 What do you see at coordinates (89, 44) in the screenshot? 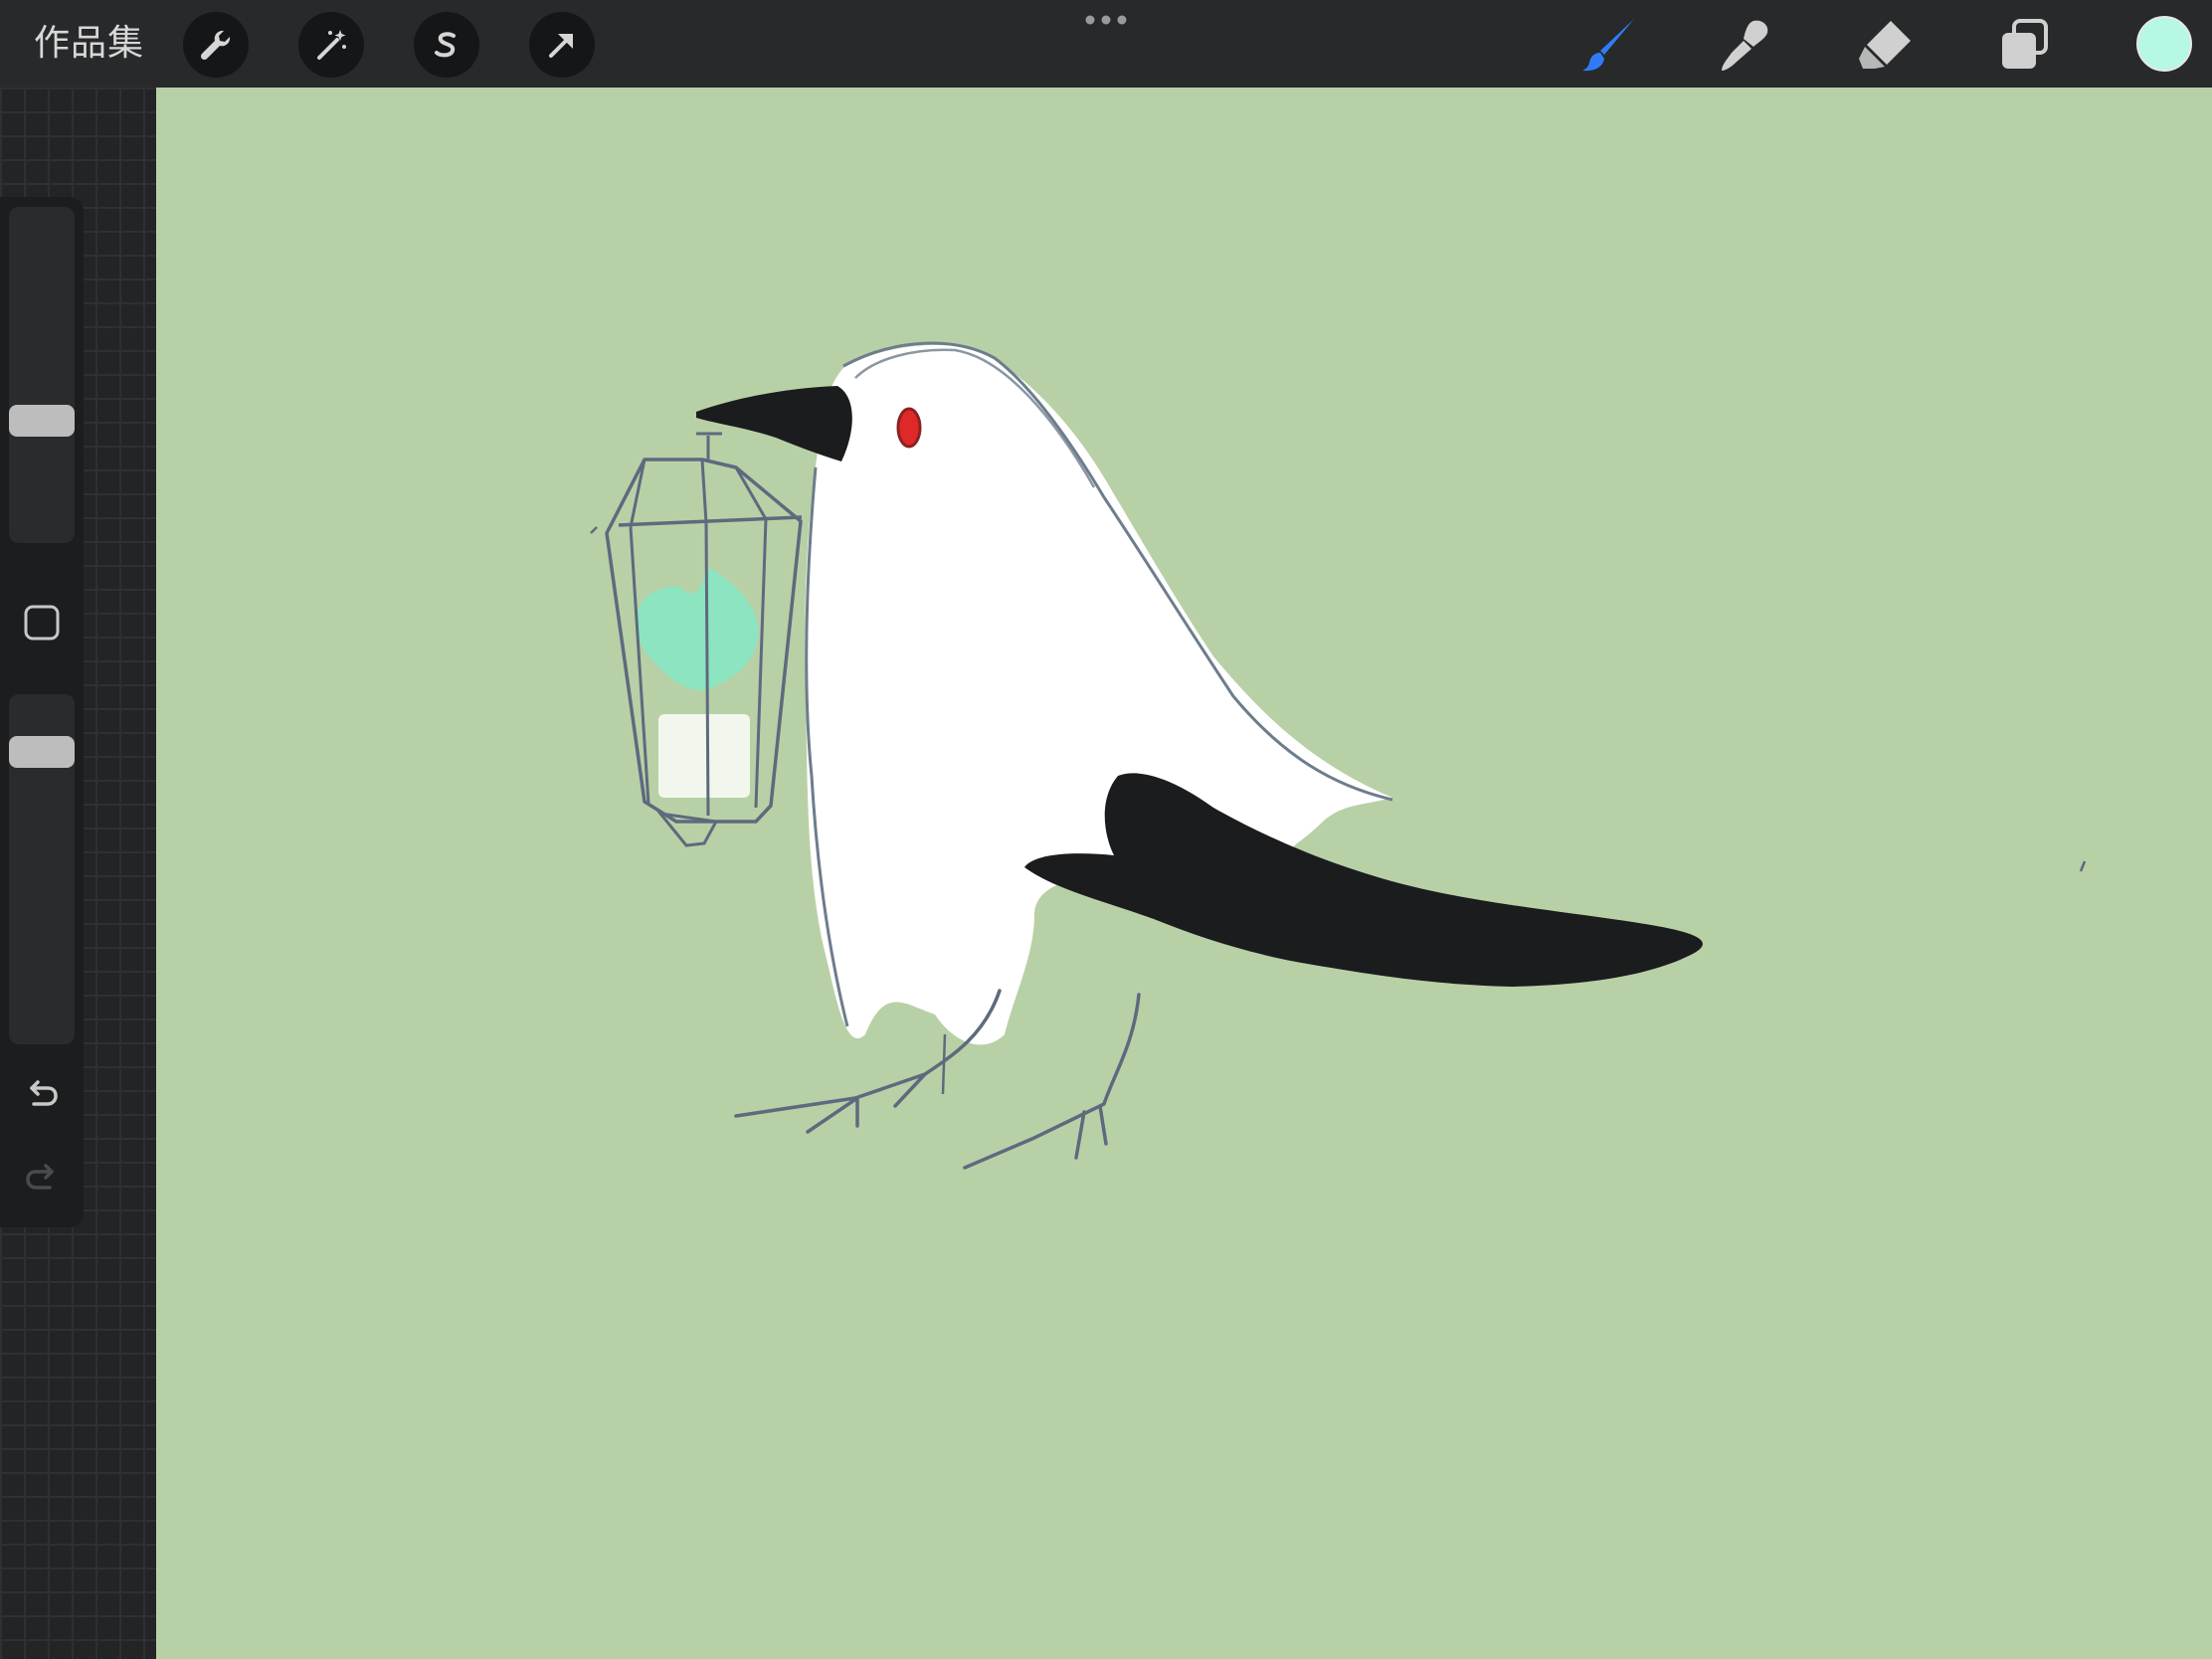
I see `gallery-button: 作品集` at bounding box center [89, 44].